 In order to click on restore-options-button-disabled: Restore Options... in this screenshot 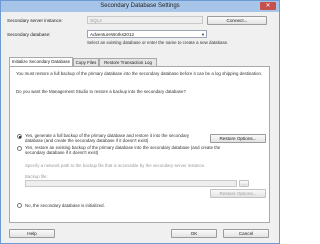, I will do `click(238, 193)`.